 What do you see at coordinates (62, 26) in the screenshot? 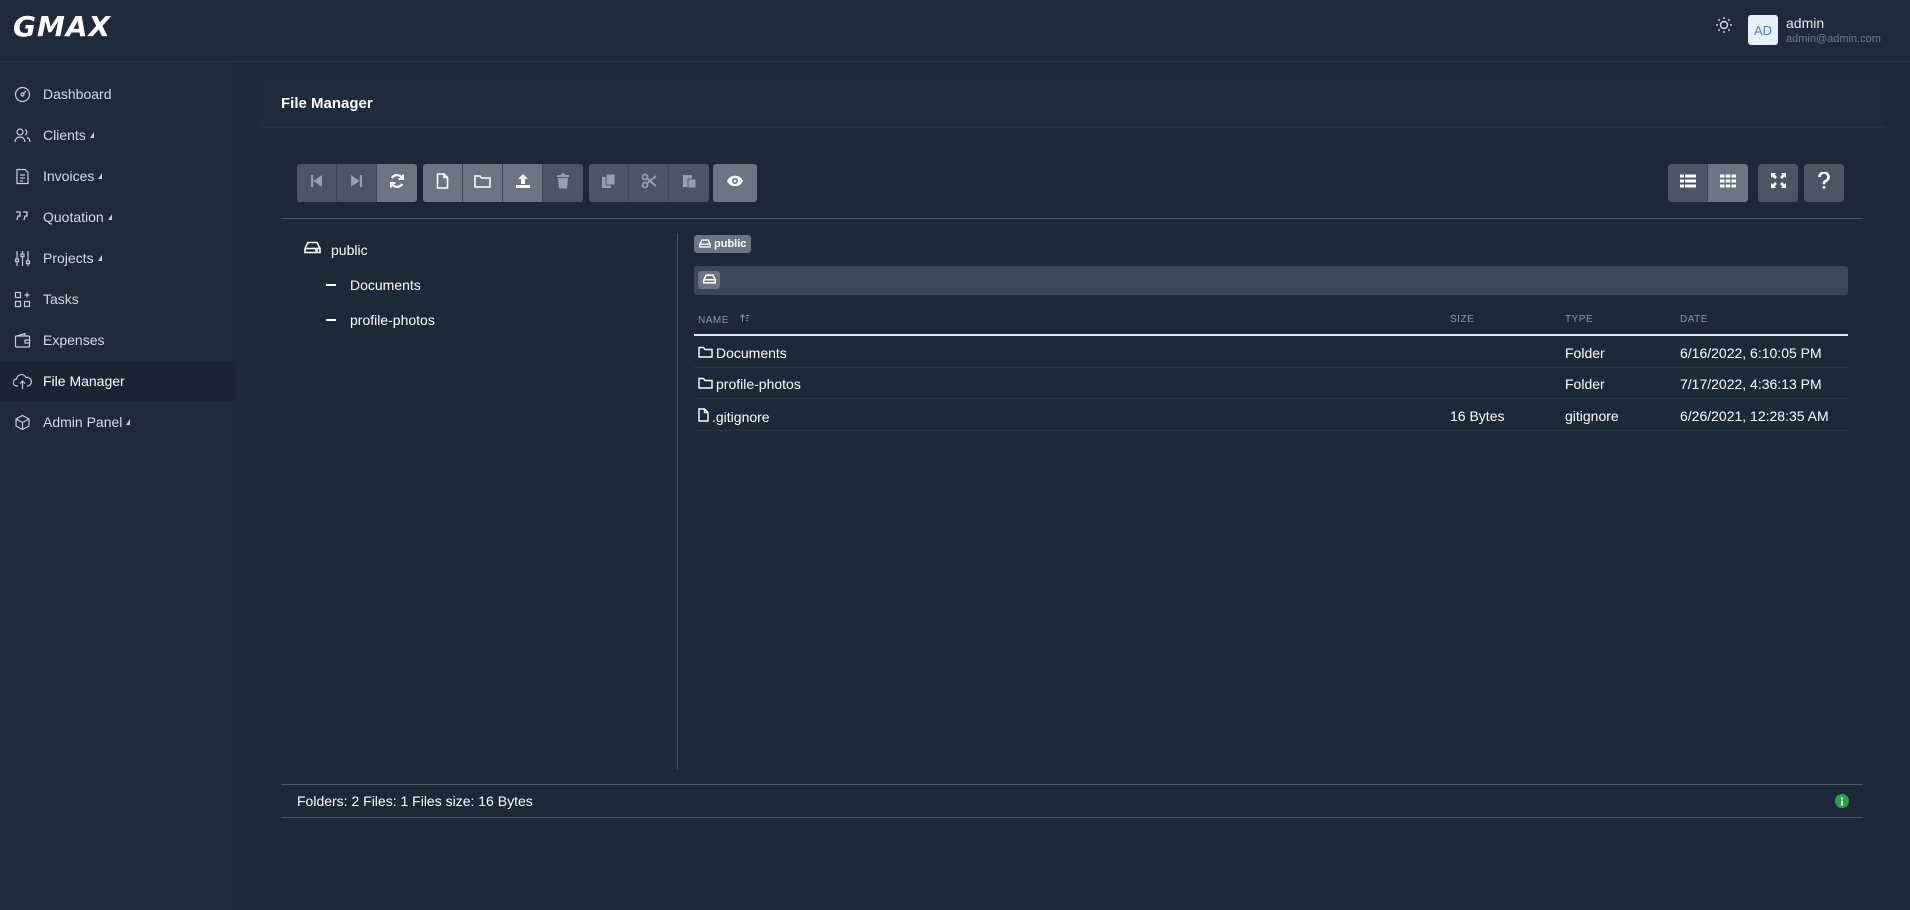
I see `logo: GMAX` at bounding box center [62, 26].